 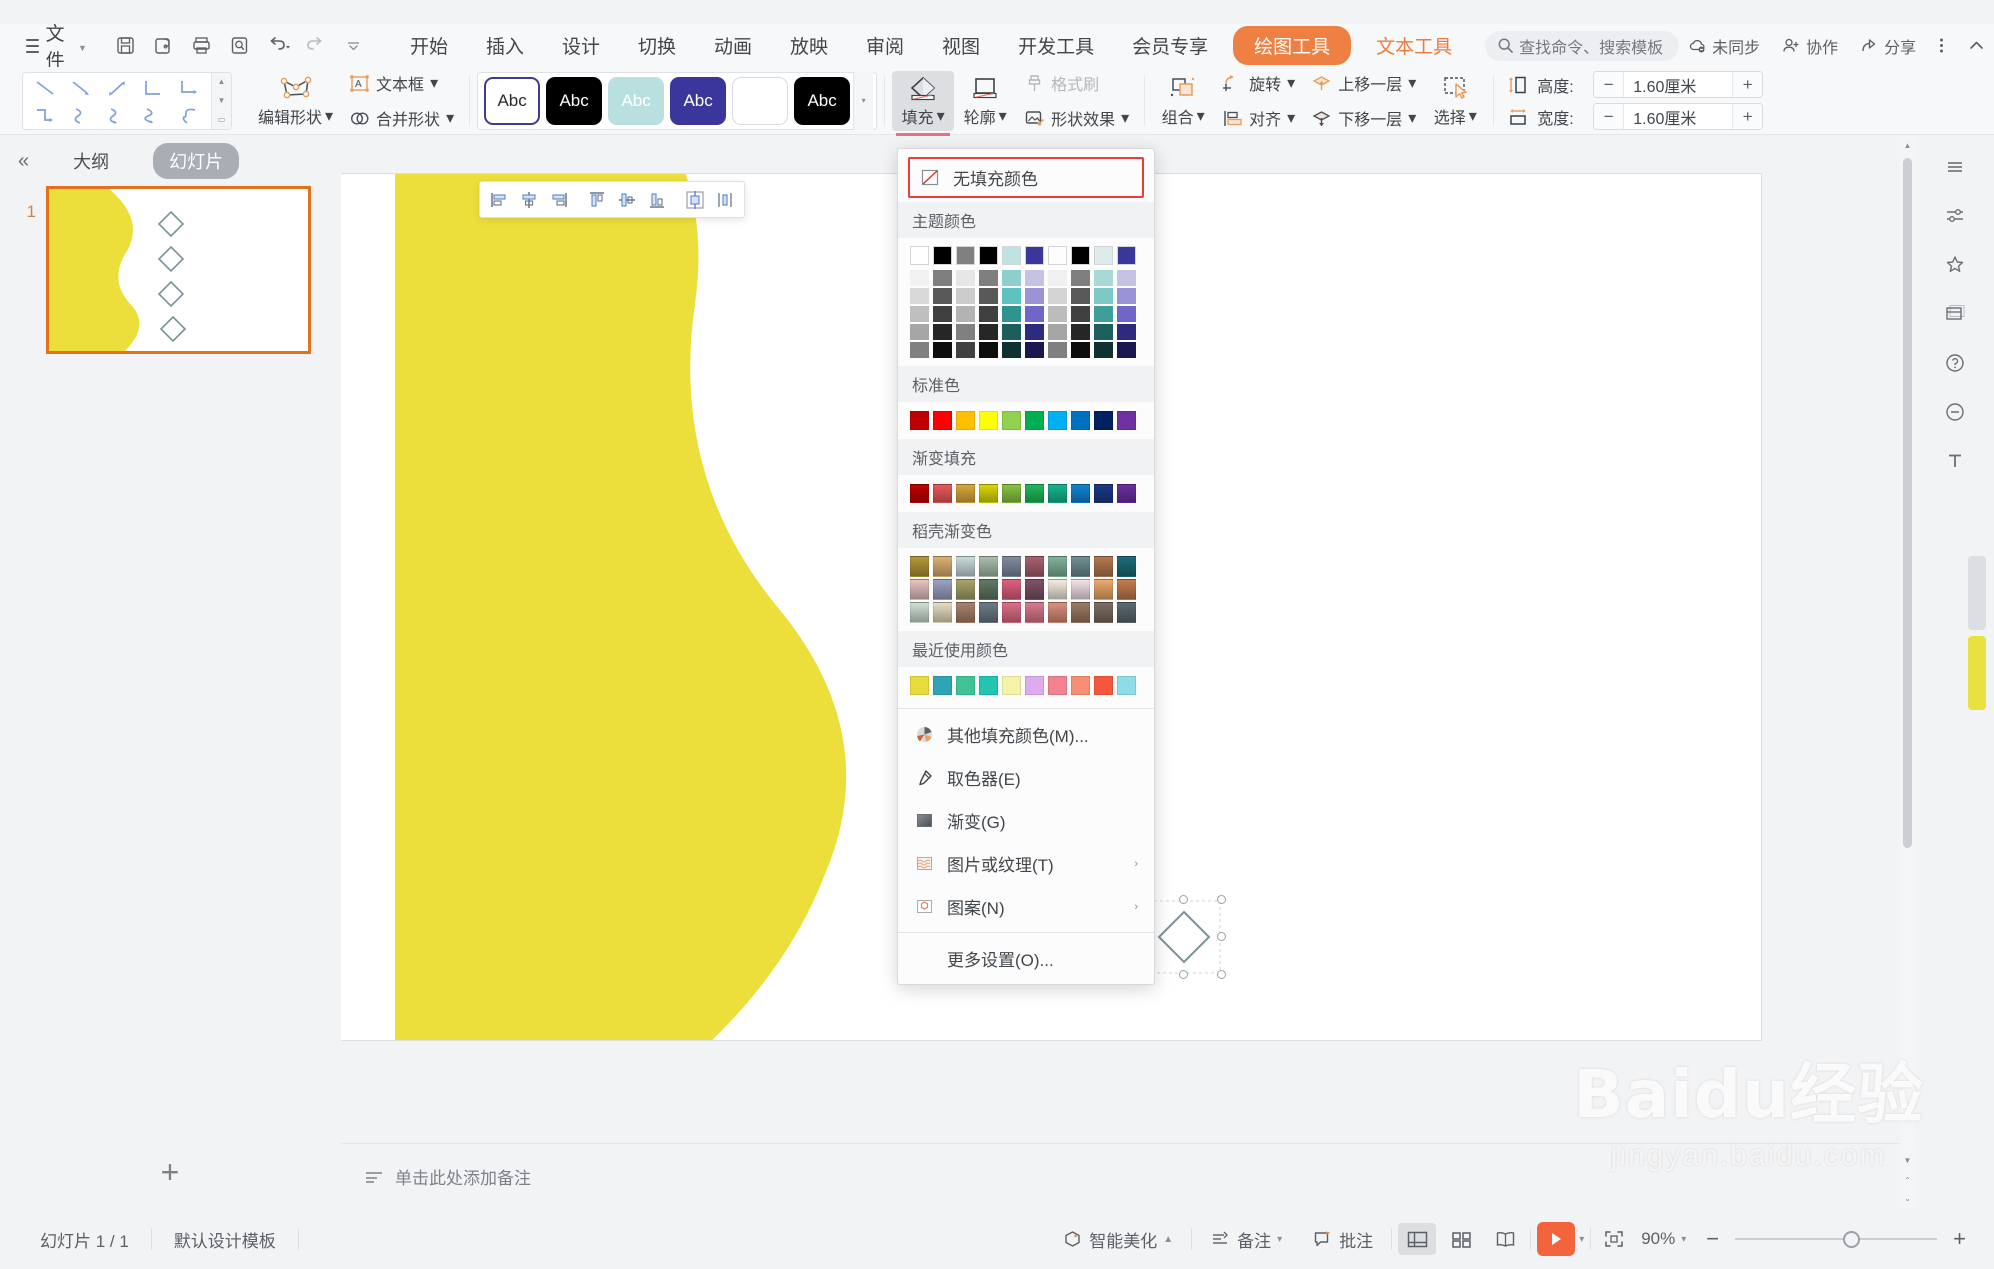 I want to click on previous-slide-button: ⌃, so click(x=1907, y=1180).